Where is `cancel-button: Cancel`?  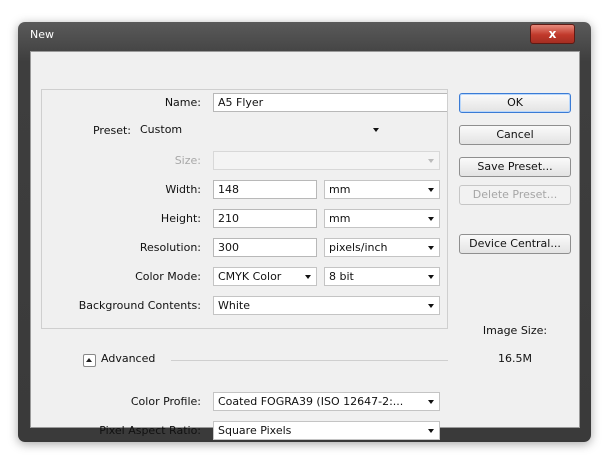 cancel-button: Cancel is located at coordinates (515, 135).